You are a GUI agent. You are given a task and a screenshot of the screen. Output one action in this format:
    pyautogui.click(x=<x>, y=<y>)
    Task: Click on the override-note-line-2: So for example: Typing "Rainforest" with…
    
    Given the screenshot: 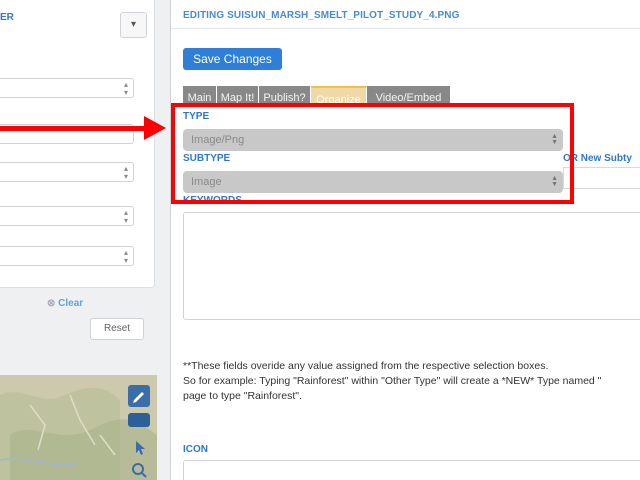 What is the action you would take?
    pyautogui.click(x=392, y=381)
    